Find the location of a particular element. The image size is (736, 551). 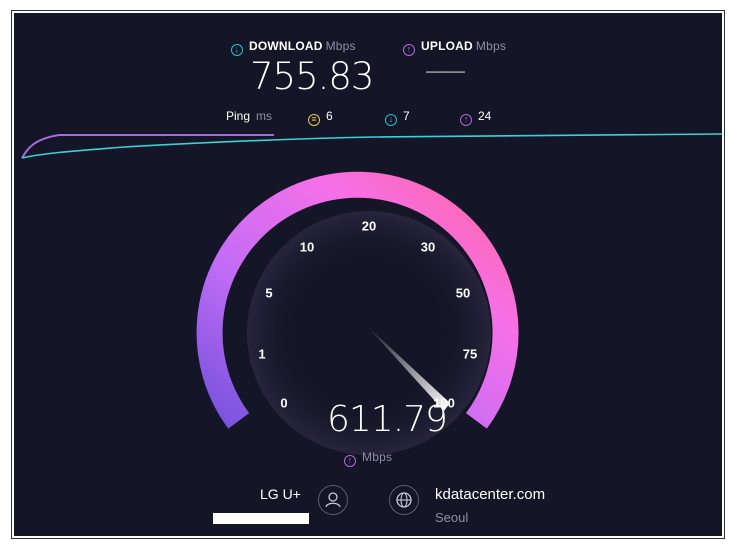

tick-label: 10 is located at coordinates (307, 247).